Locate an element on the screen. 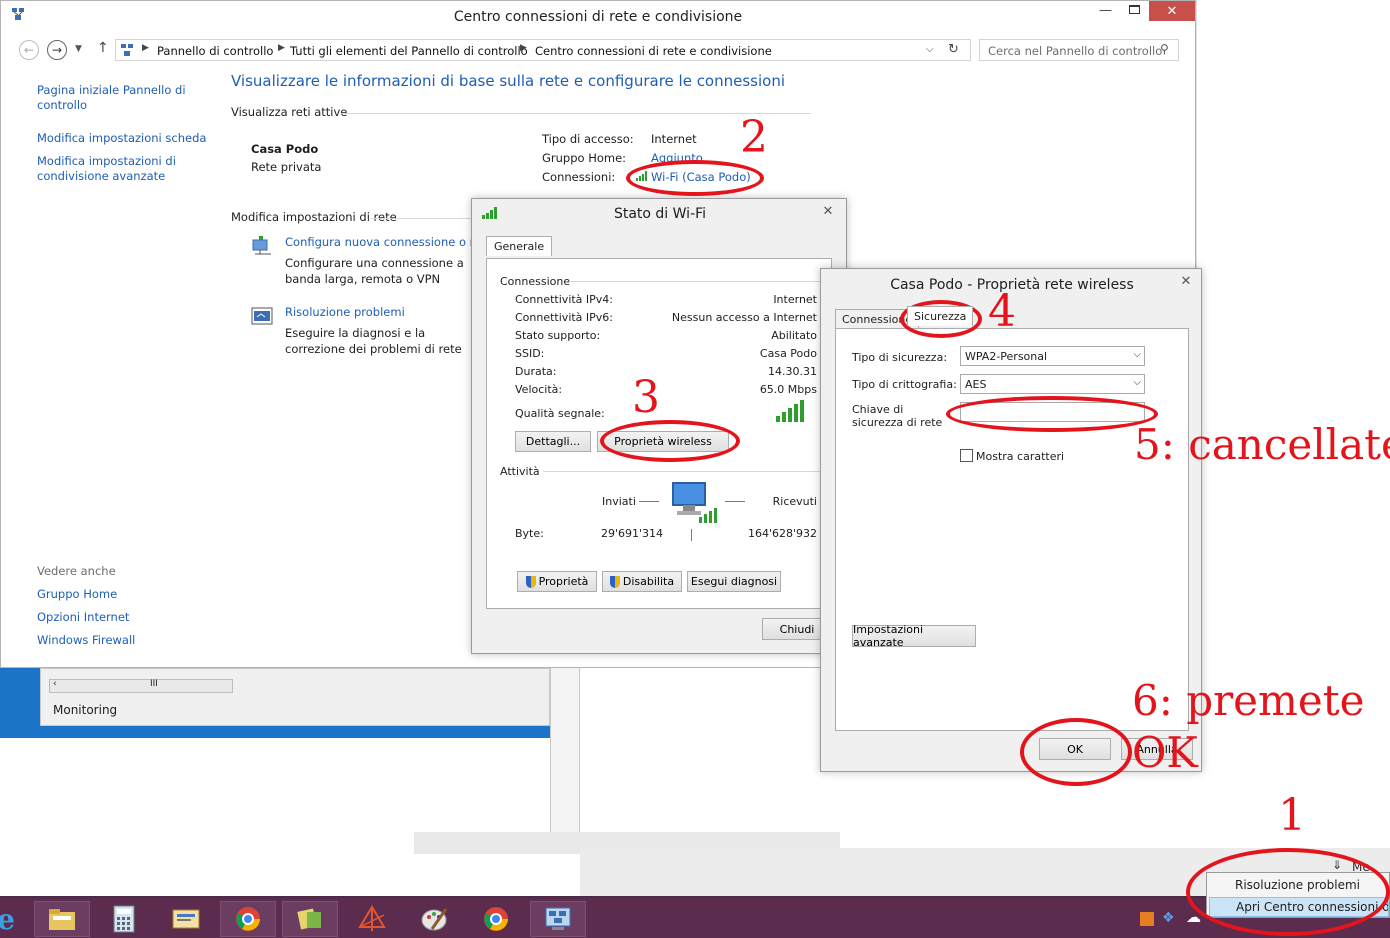 This screenshot has height=938, width=1390. close-window-button: ✕ is located at coordinates (1172, 11).